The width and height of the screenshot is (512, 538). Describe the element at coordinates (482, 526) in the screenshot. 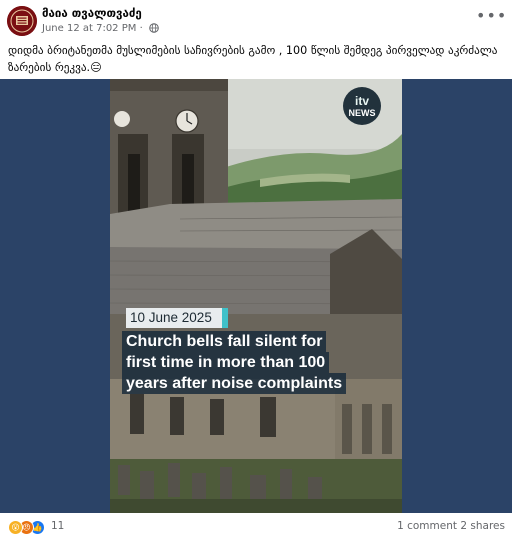

I see `shares-count-link: 2 shares` at that location.